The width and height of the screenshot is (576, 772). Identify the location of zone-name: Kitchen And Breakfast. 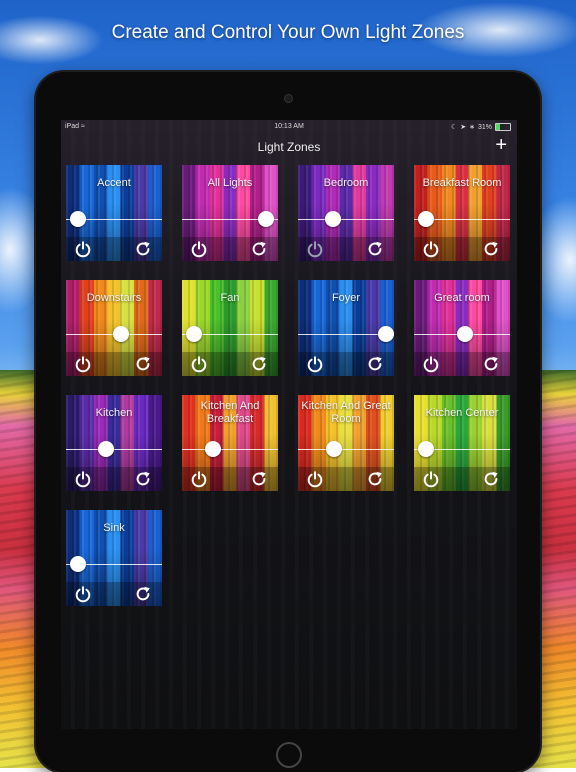
(230, 412).